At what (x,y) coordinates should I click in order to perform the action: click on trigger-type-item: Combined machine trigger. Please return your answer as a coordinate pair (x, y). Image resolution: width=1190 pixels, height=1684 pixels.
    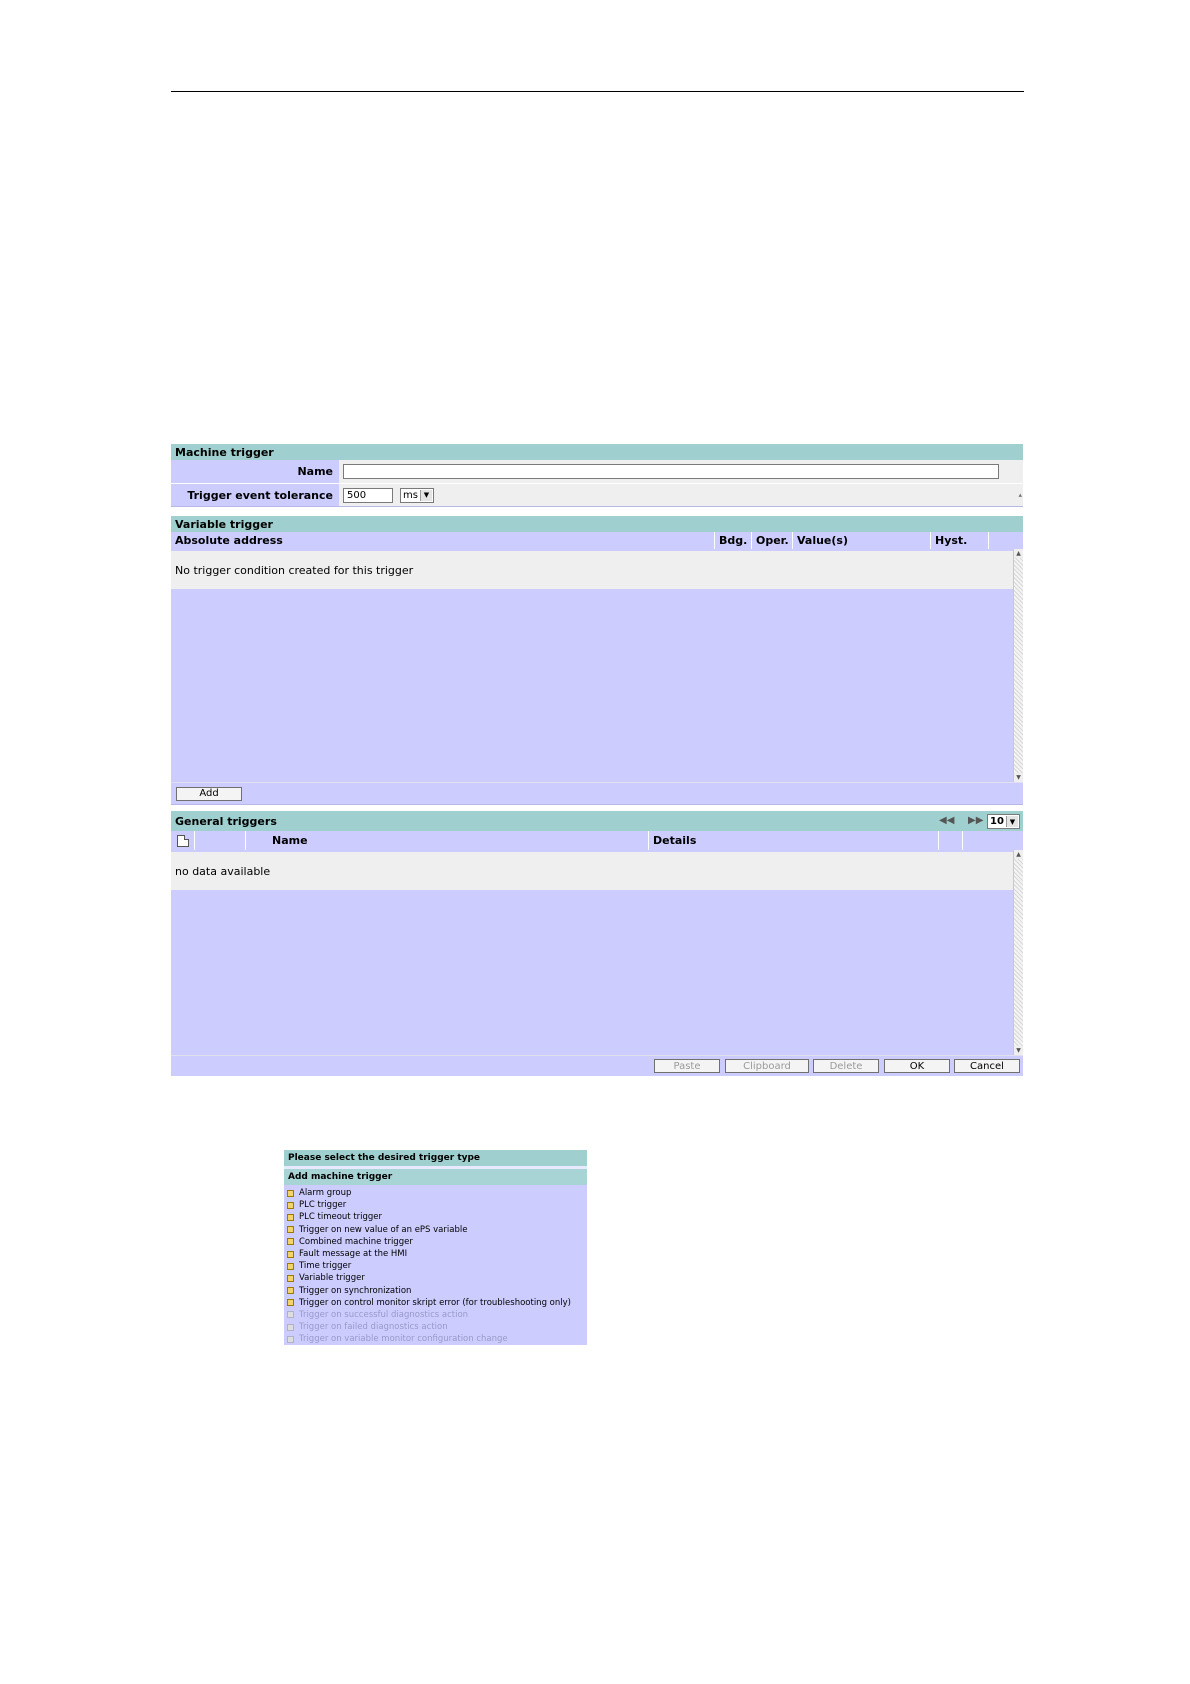
    Looking at the image, I should click on (435, 1242).